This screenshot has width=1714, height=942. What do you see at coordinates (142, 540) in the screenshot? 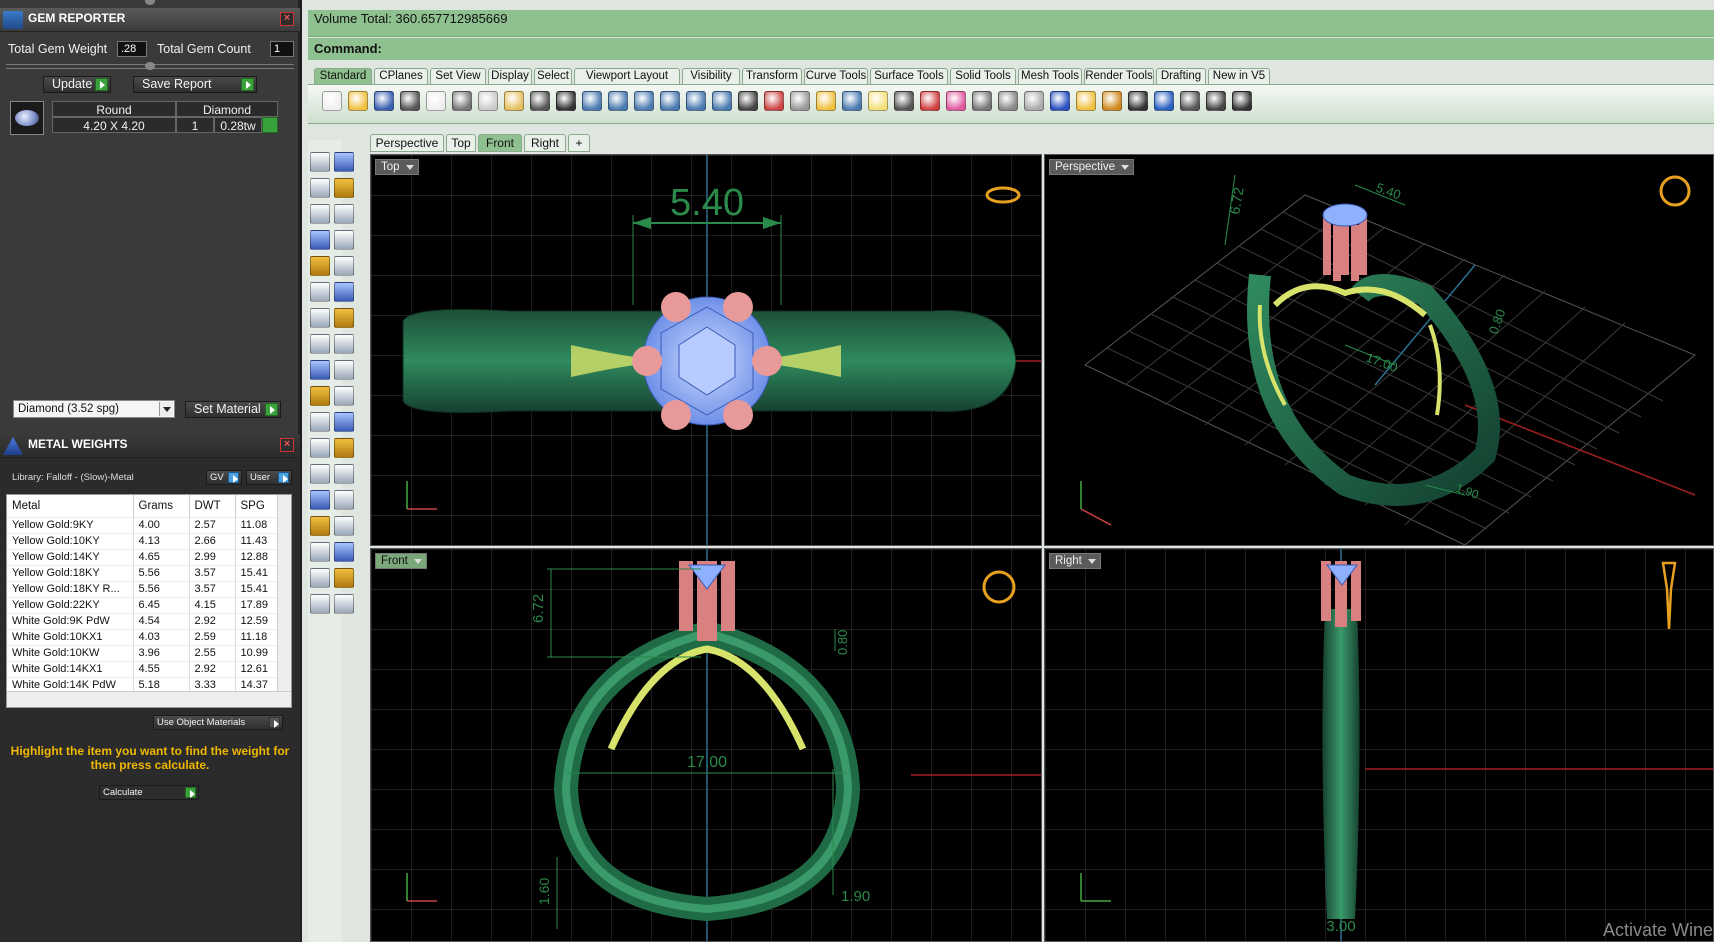
I see `metal-table-row: Yellow Gold:10KY 4.13 2.66 11.43` at bounding box center [142, 540].